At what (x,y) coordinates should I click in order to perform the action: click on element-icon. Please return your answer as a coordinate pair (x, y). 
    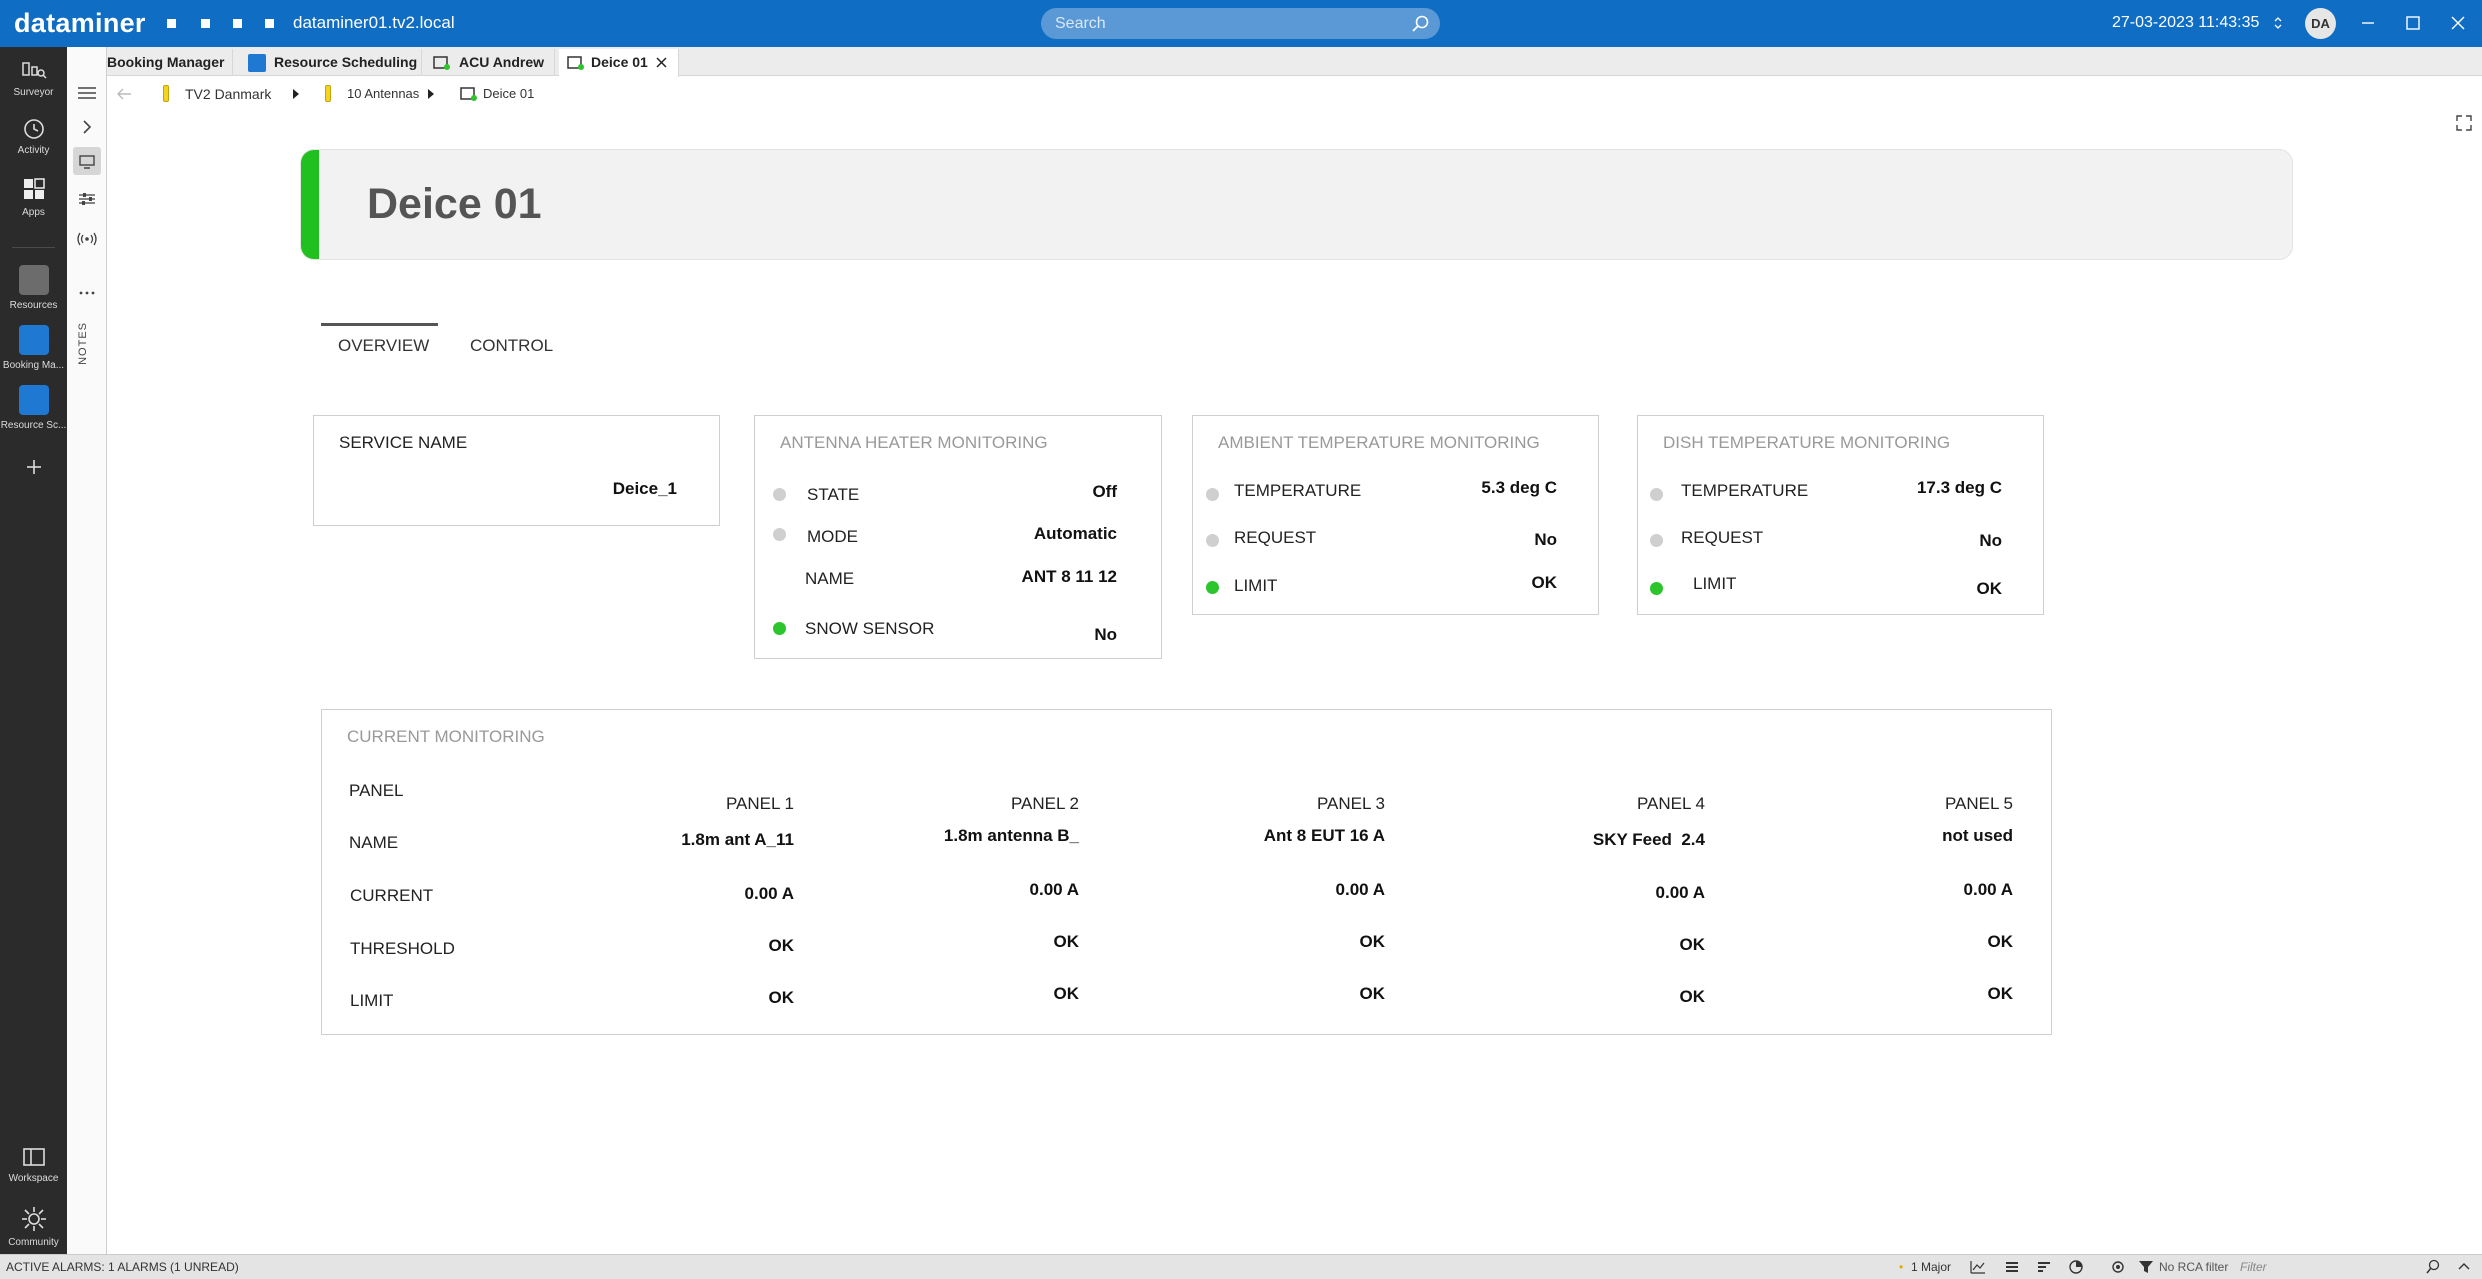
    Looking at the image, I should click on (575, 63).